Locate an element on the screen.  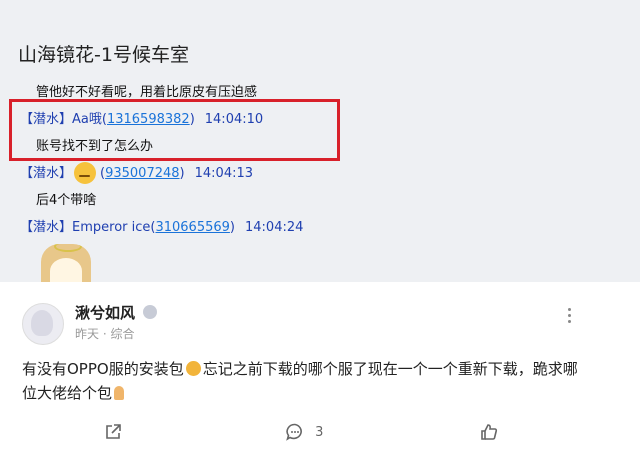
chat-message: 后4个带啥 is located at coordinates (66, 200).